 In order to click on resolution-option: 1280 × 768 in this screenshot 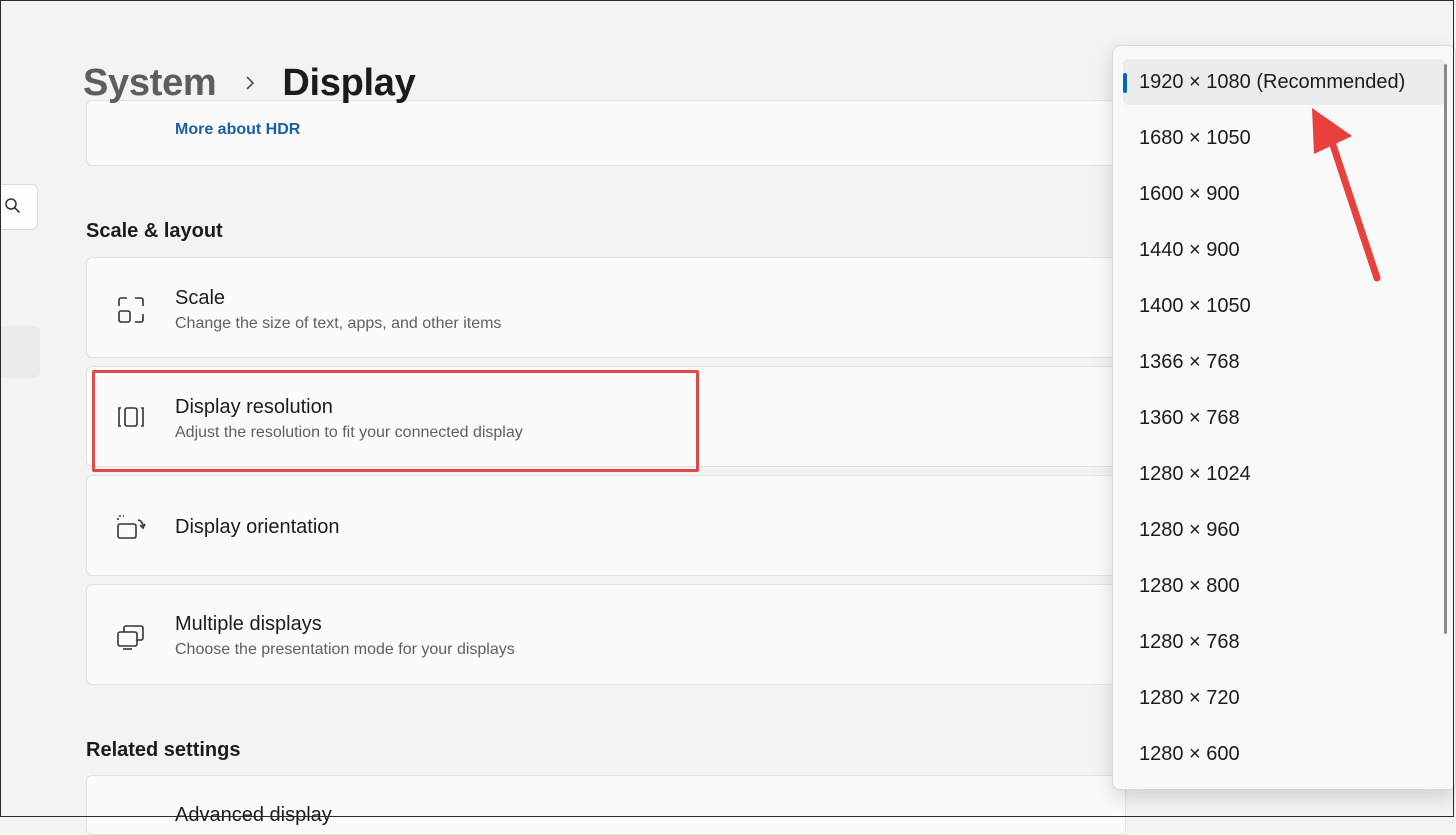, I will do `click(1284, 642)`.